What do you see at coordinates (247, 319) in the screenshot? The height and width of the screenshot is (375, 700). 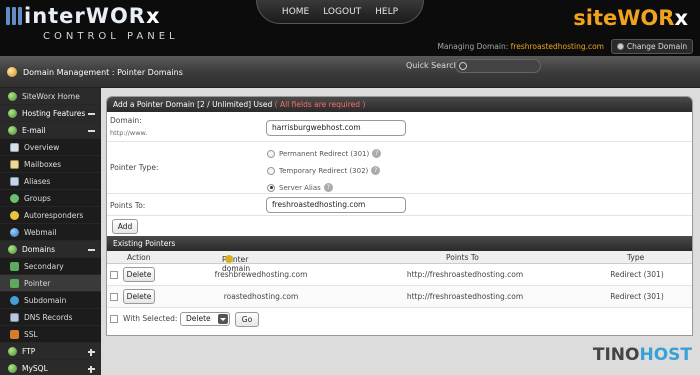 I see `go-button: Go` at bounding box center [247, 319].